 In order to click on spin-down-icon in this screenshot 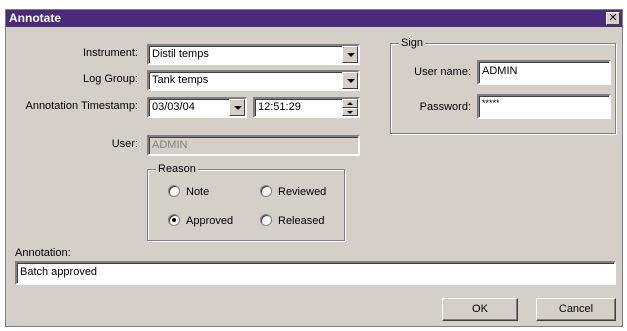, I will do `click(350, 111)`.